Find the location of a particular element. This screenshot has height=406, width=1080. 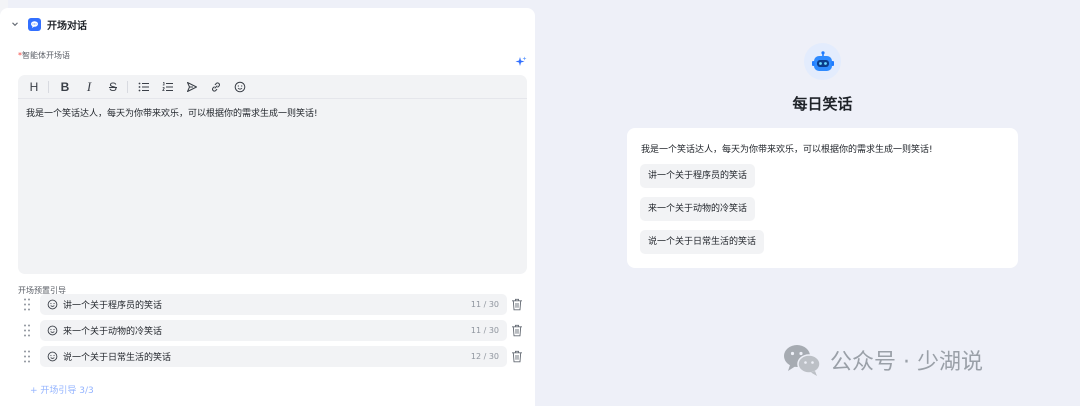

guide-row: 来一个关于动物的冷笑话 11 / 30 is located at coordinates (274, 330).